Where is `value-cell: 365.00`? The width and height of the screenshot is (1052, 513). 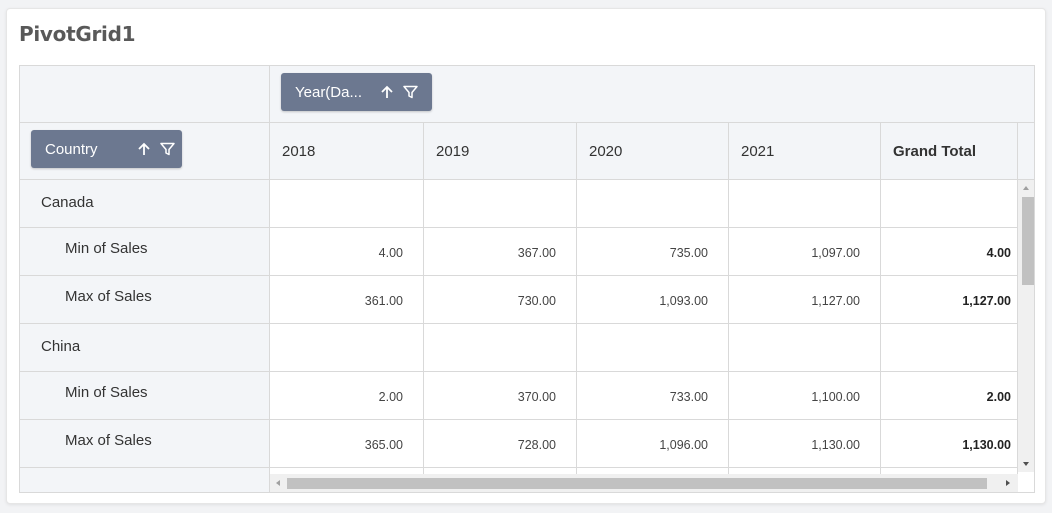 value-cell: 365.00 is located at coordinates (347, 444).